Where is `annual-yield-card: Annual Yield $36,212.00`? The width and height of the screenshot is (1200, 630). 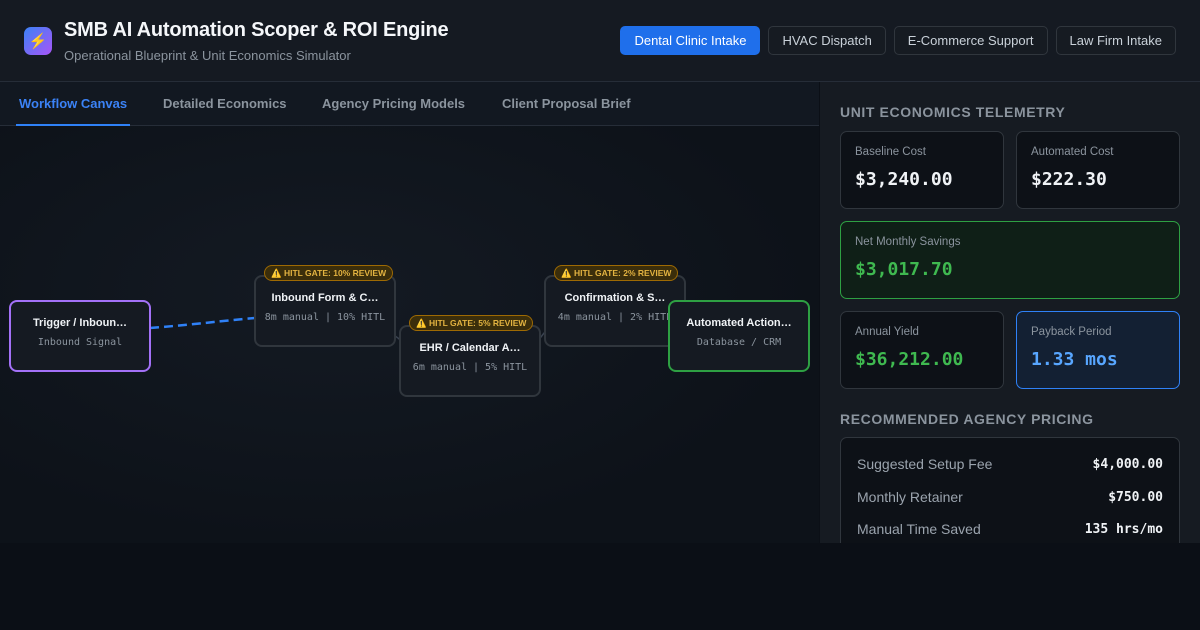 annual-yield-card: Annual Yield $36,212.00 is located at coordinates (922, 350).